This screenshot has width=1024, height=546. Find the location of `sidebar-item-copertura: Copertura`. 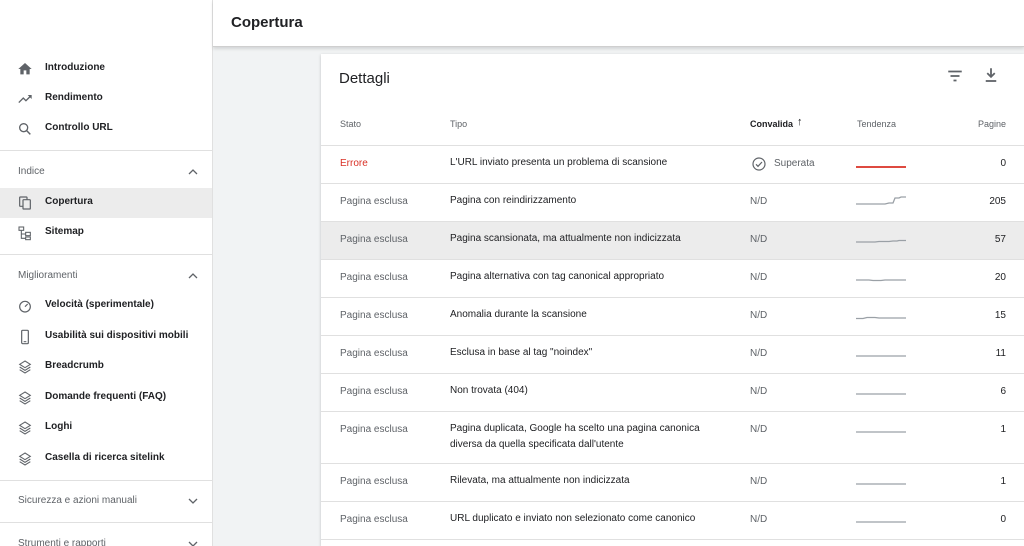

sidebar-item-copertura: Copertura is located at coordinates (106, 203).